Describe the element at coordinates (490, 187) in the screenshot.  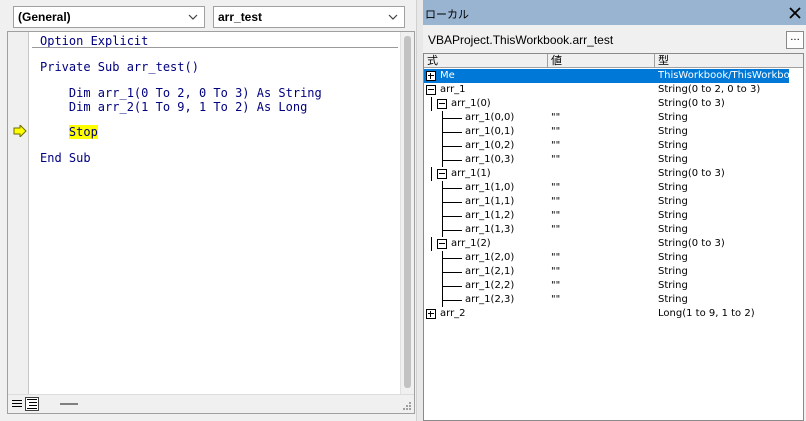
I see `locals-expression: arr_1(1,0)` at that location.